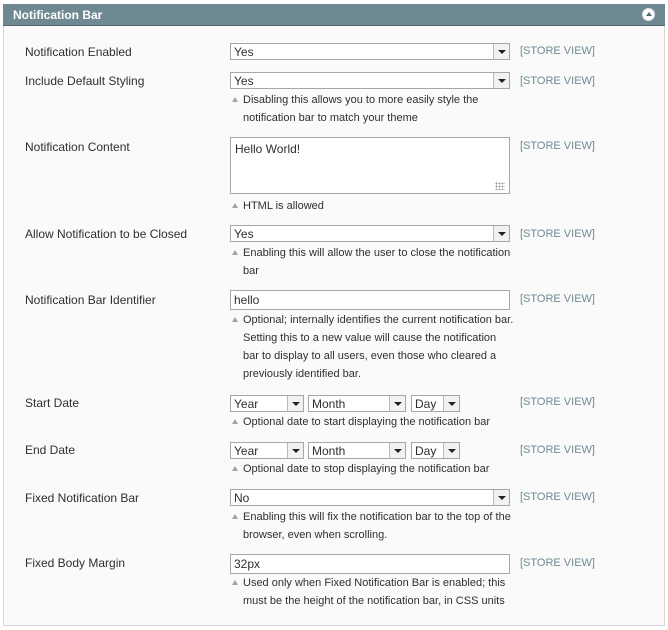 This screenshot has width=668, height=630. What do you see at coordinates (334, 15) in the screenshot?
I see `section-header: Notification Bar` at bounding box center [334, 15].